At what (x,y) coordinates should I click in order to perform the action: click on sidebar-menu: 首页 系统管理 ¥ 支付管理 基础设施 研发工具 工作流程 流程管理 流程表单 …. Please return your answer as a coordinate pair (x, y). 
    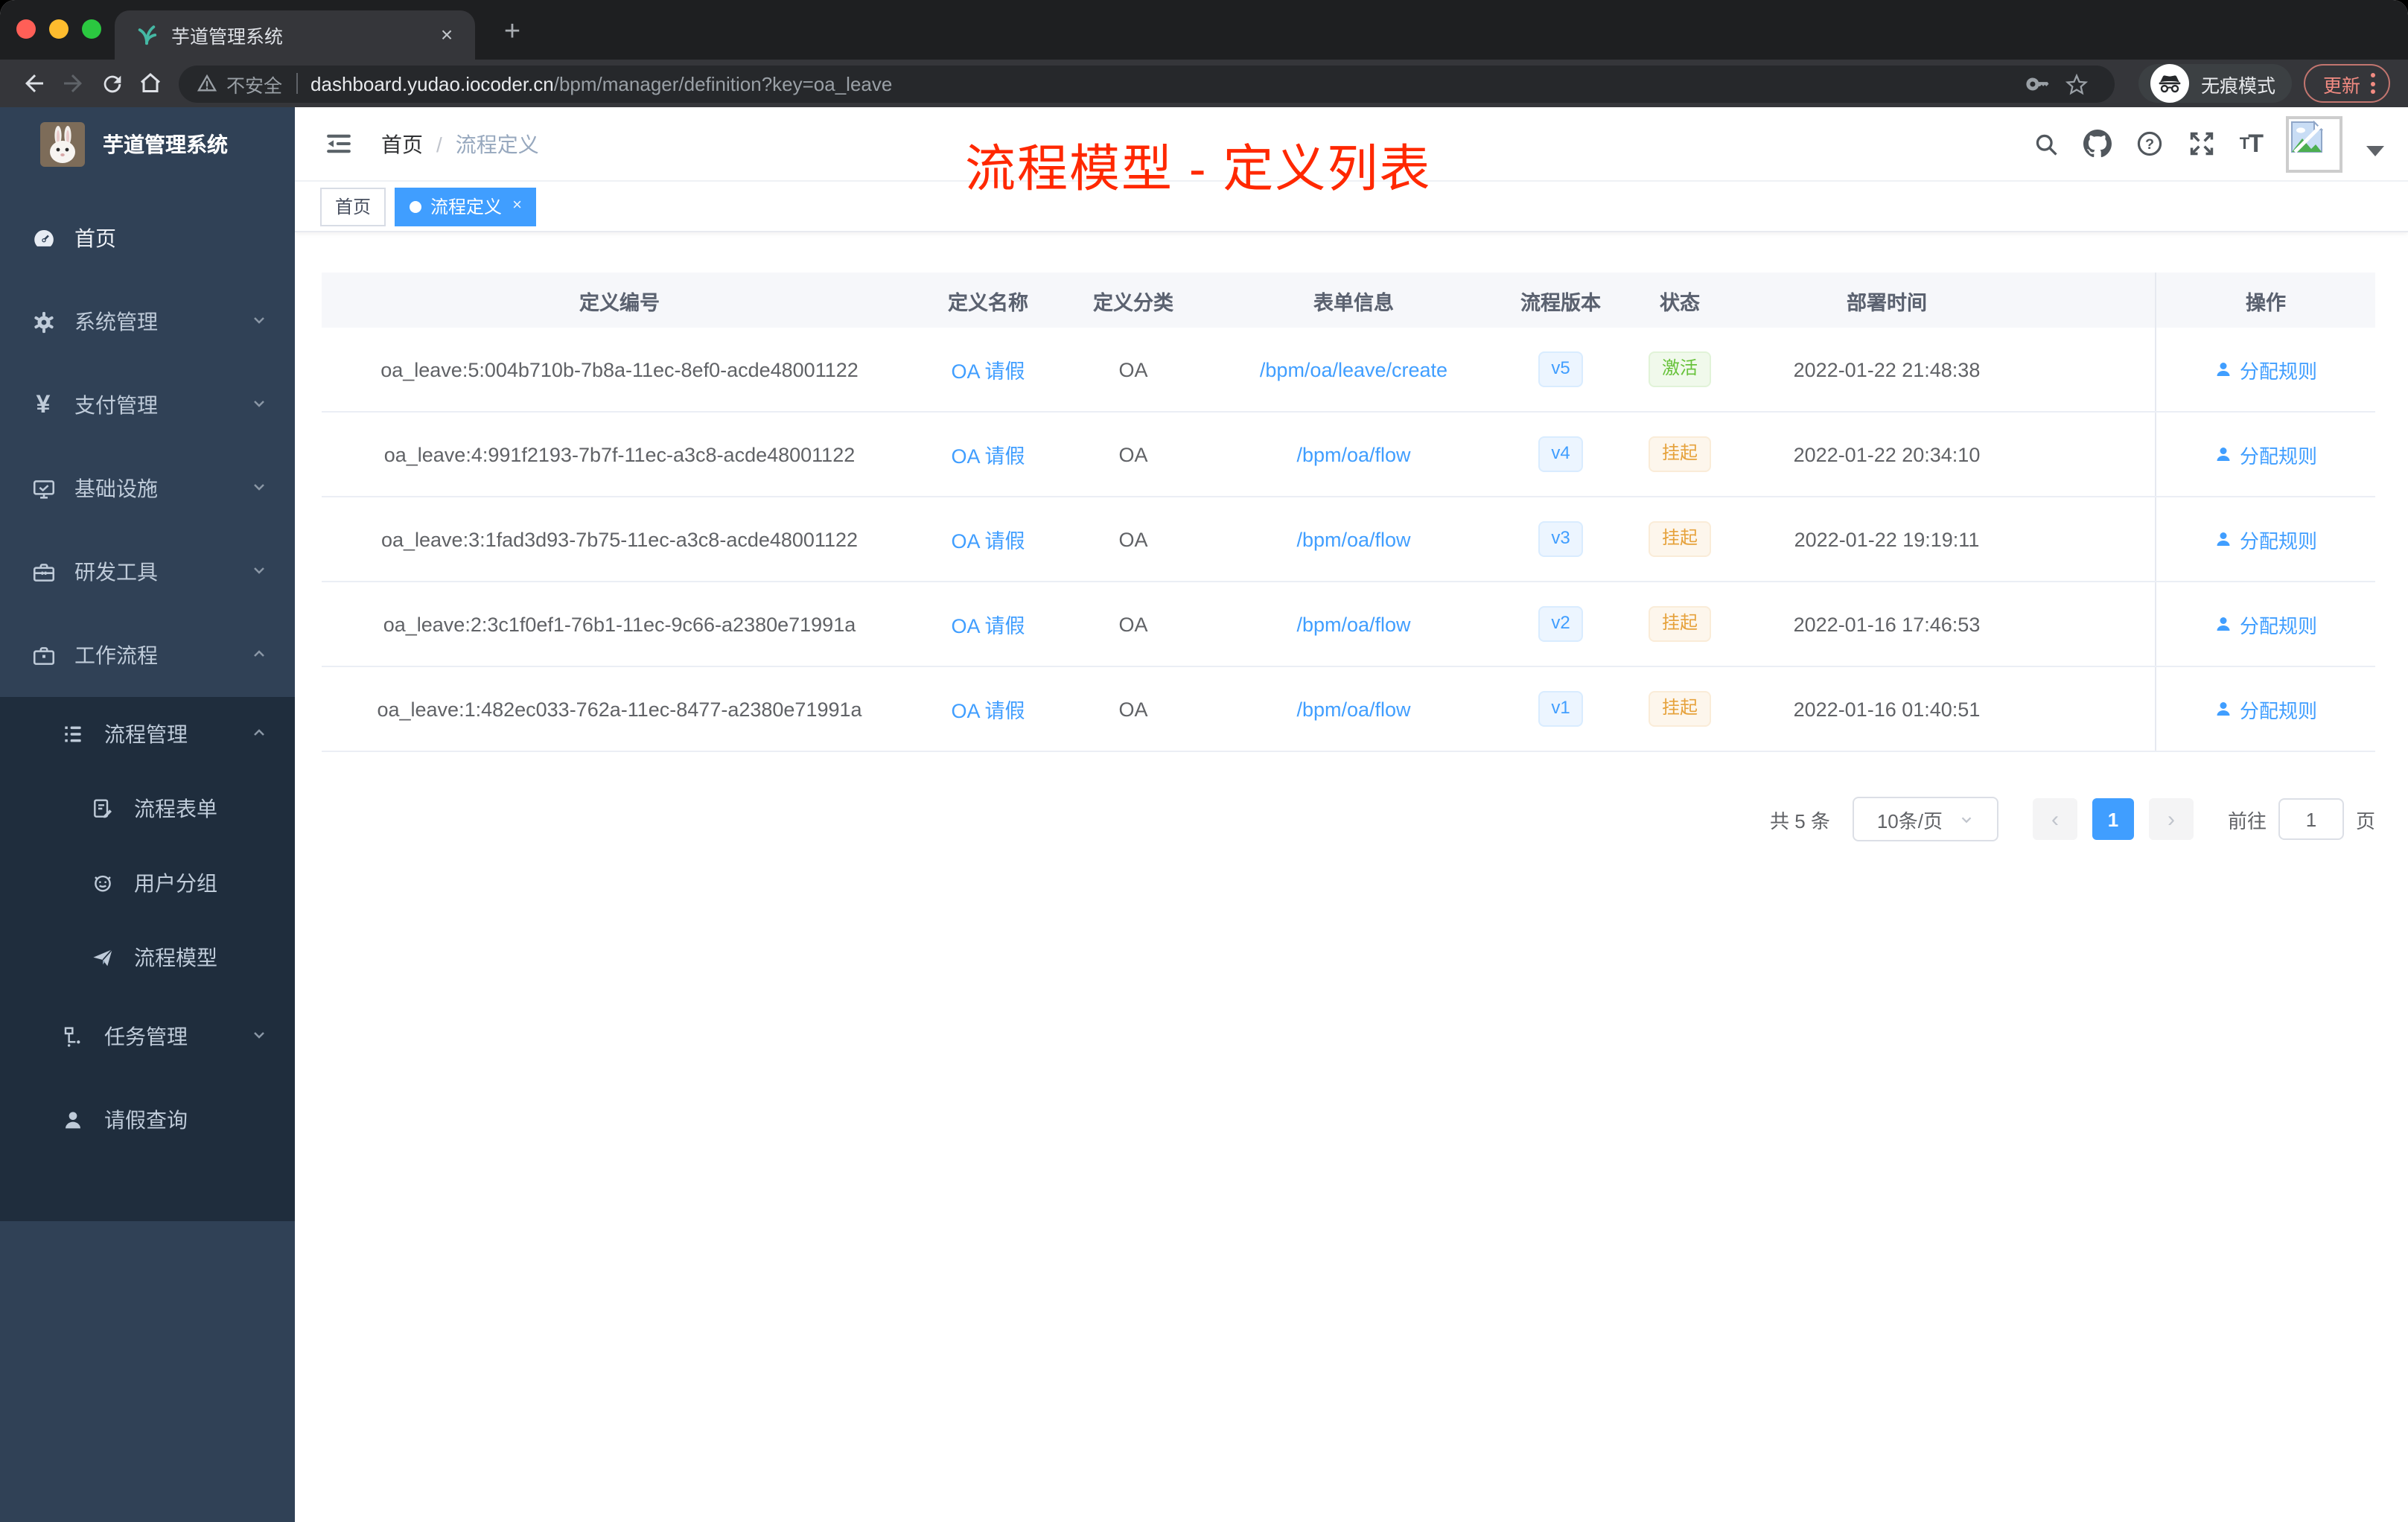
    Looking at the image, I should click on (147, 701).